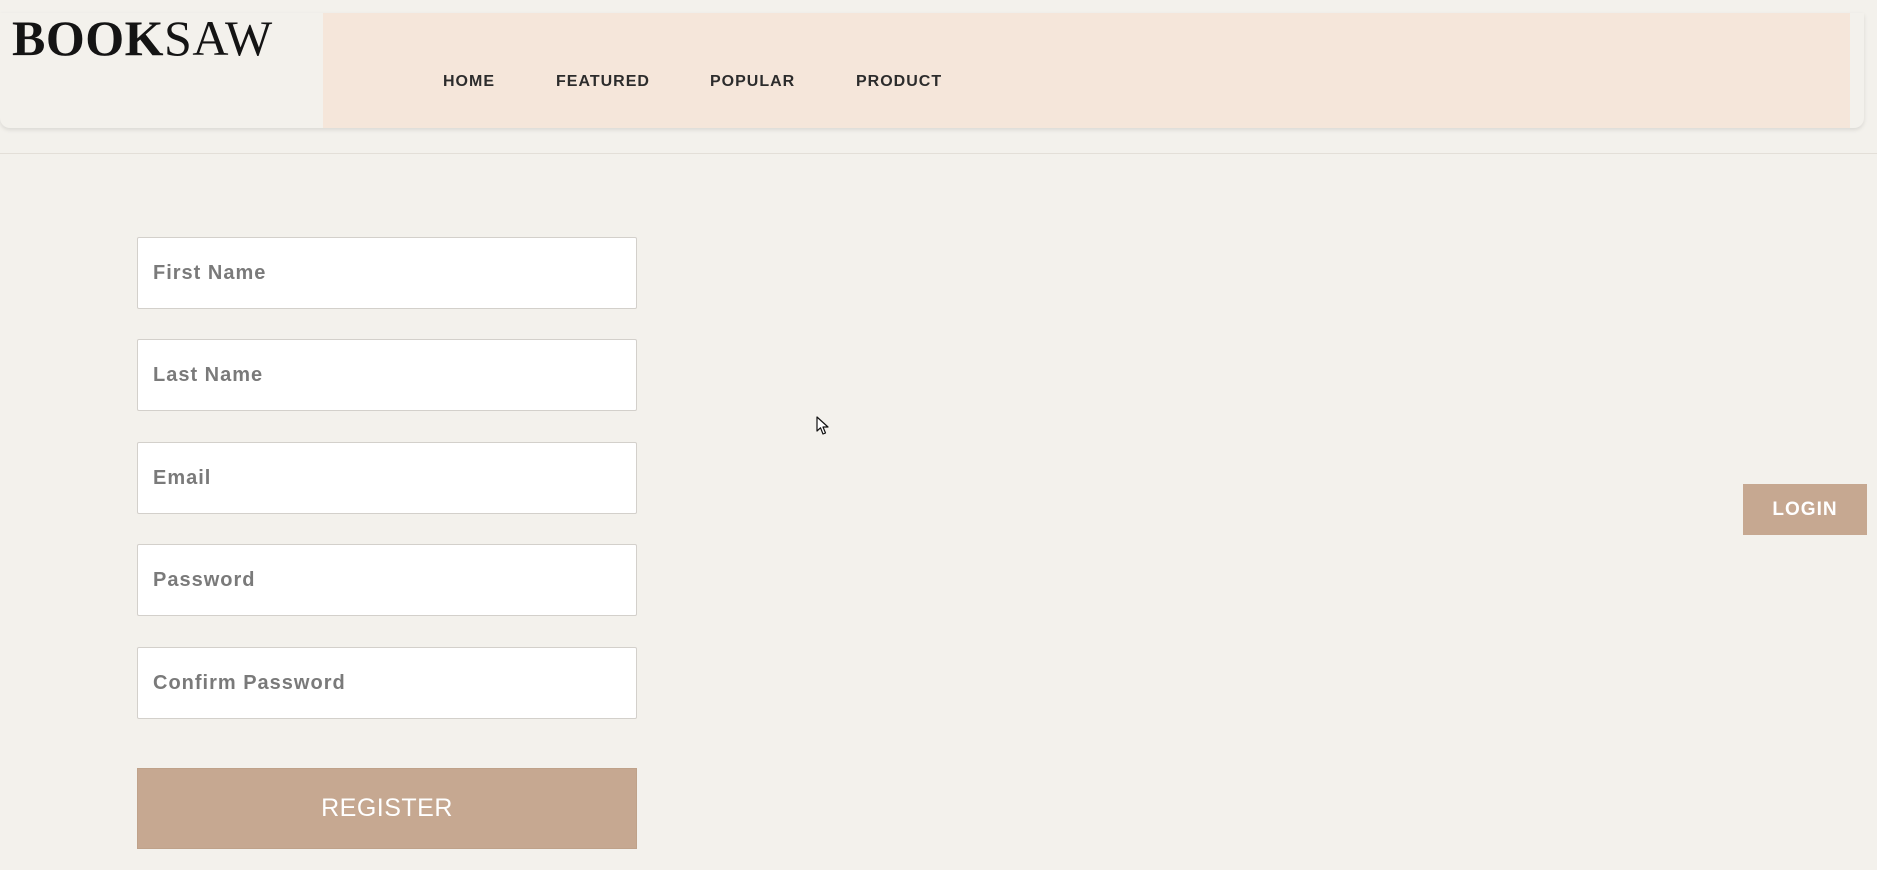 The width and height of the screenshot is (1877, 870). I want to click on brand-logo: BOOKSAW, so click(142, 38).